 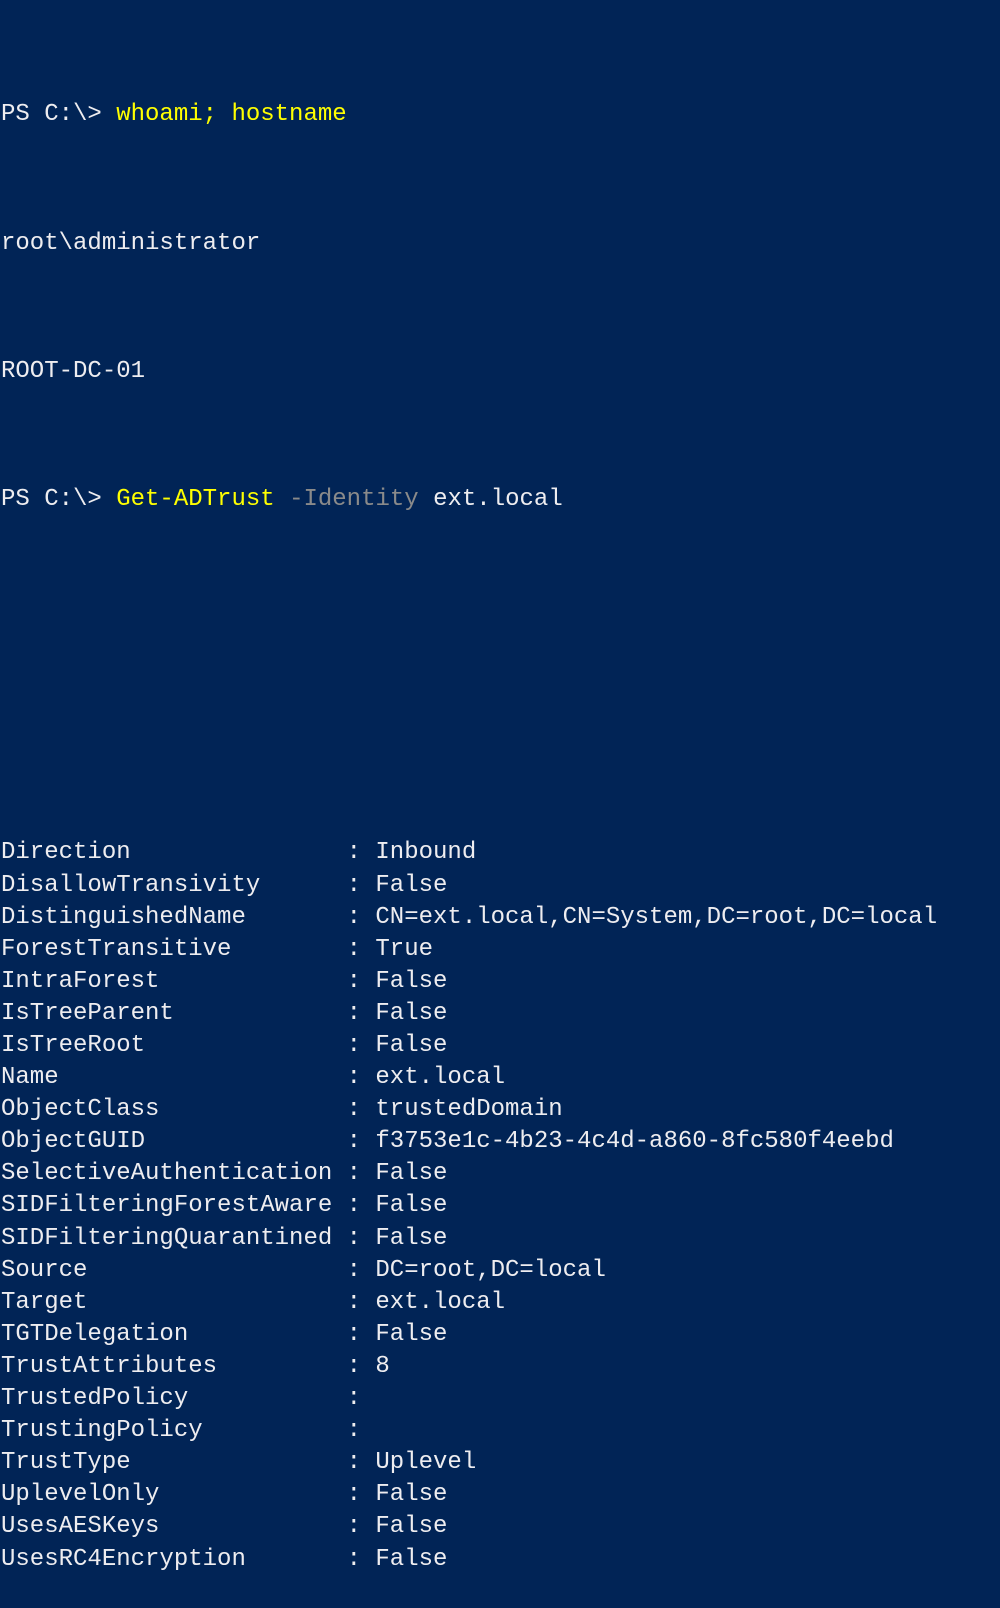 I want to click on property-value: Inbound, so click(x=426, y=853).